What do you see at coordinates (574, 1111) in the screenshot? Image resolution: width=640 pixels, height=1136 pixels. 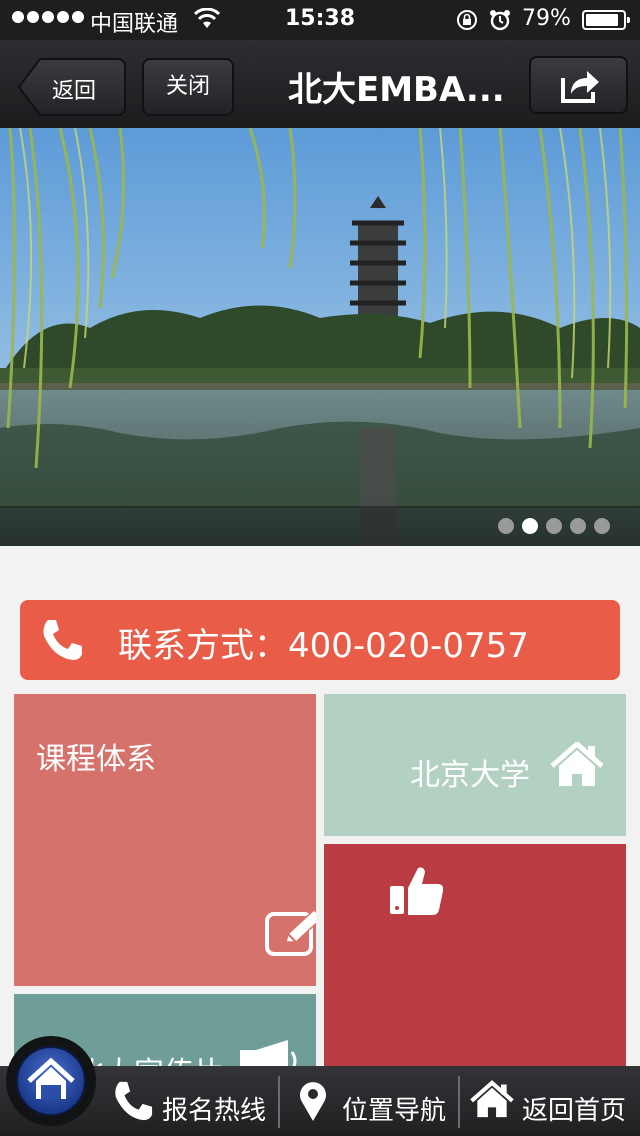 I see `home-label: 返回首页` at bounding box center [574, 1111].